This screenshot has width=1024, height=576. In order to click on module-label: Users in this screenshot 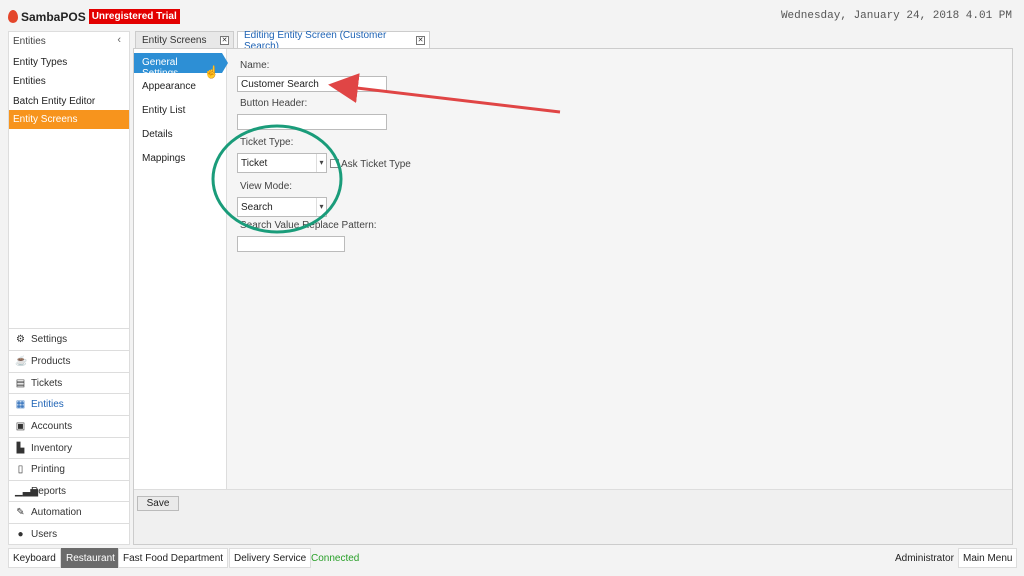, I will do `click(44, 534)`.